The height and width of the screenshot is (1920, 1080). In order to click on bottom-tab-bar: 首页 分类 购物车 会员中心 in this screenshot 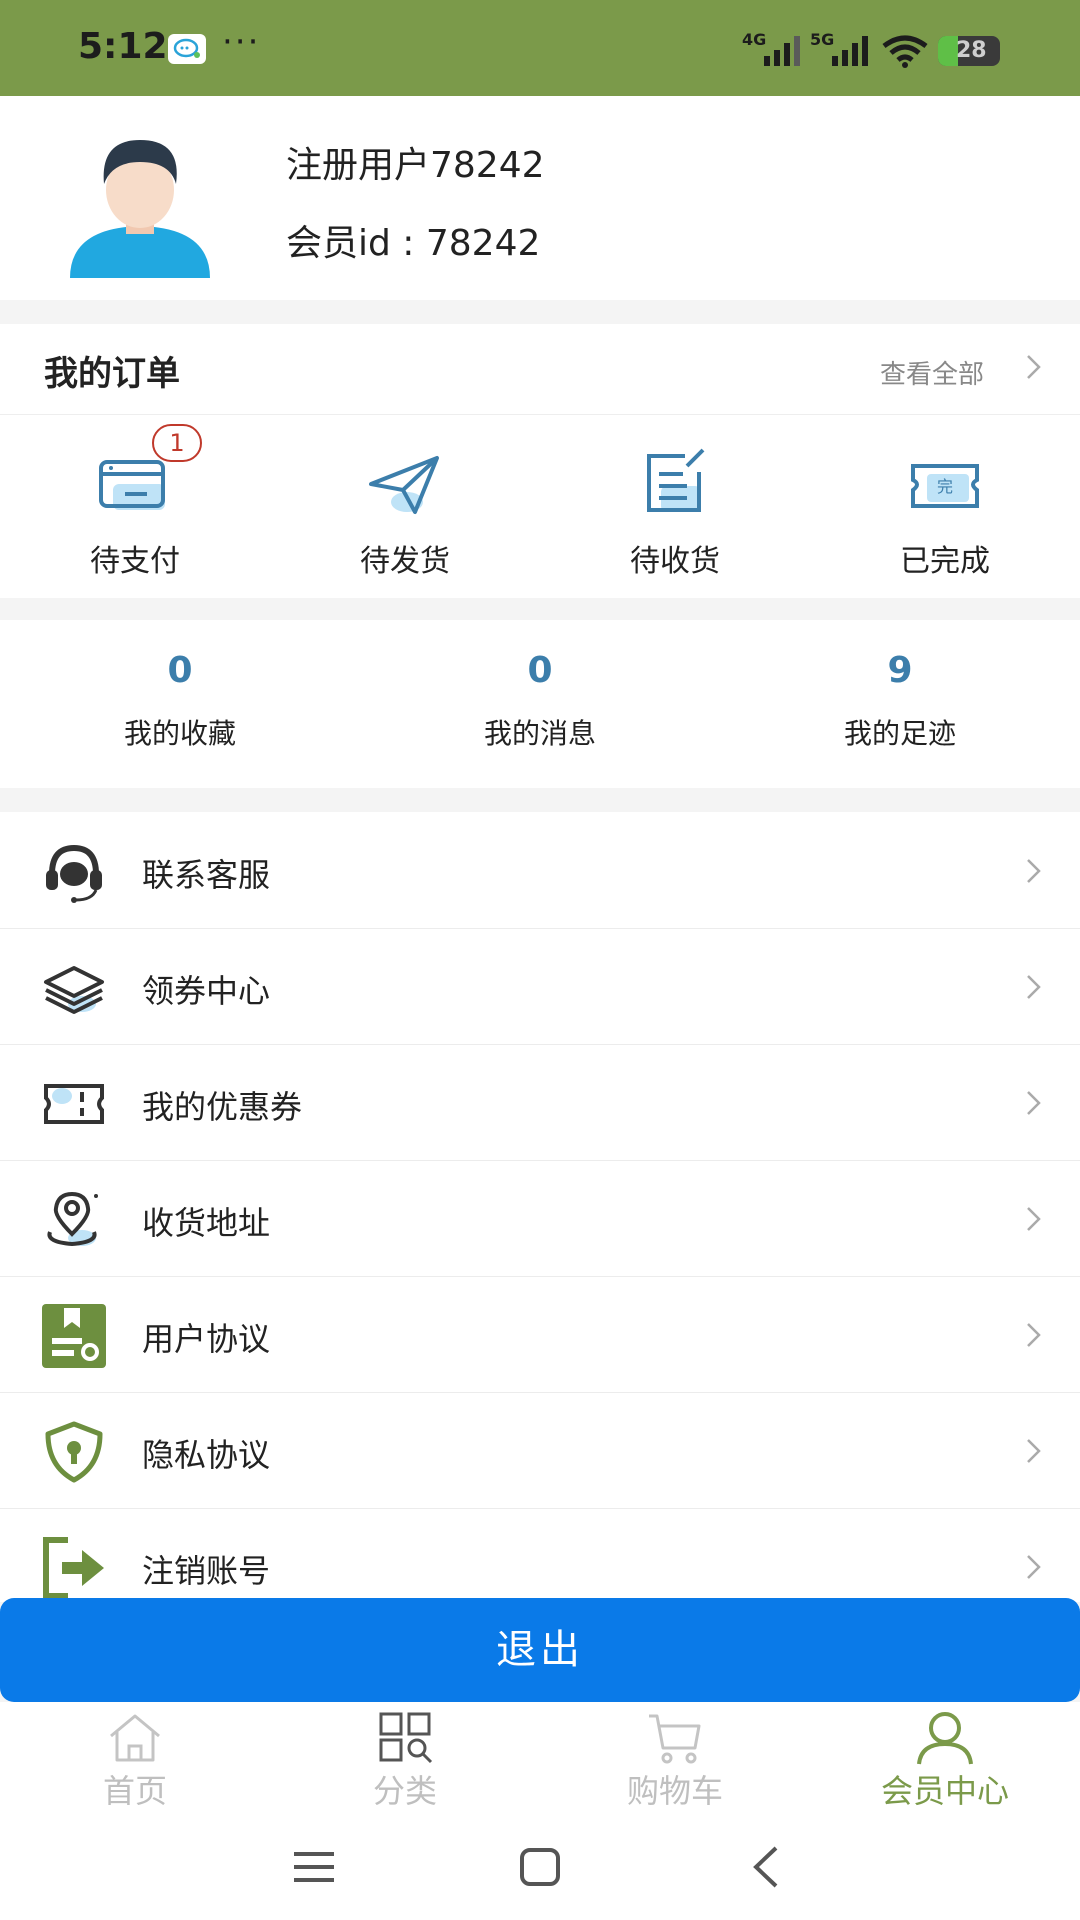, I will do `click(540, 1757)`.